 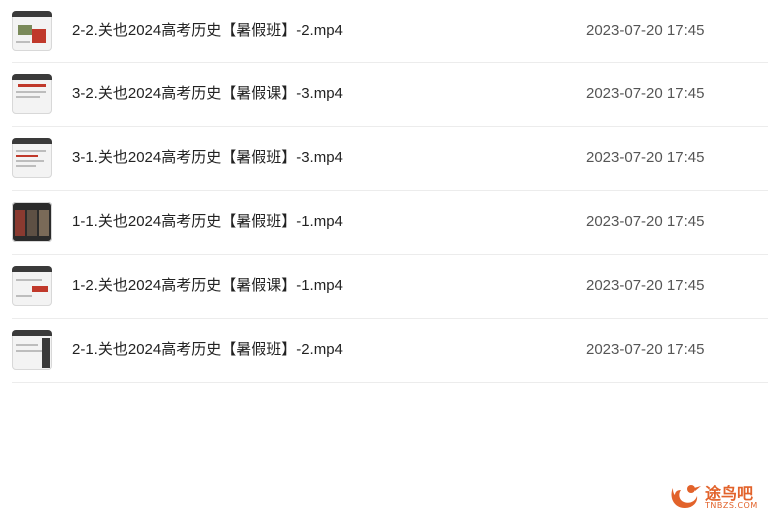 I want to click on file-name: 3-1.关也2024高考历史【暑假班】-3.mp4, so click(x=207, y=157).